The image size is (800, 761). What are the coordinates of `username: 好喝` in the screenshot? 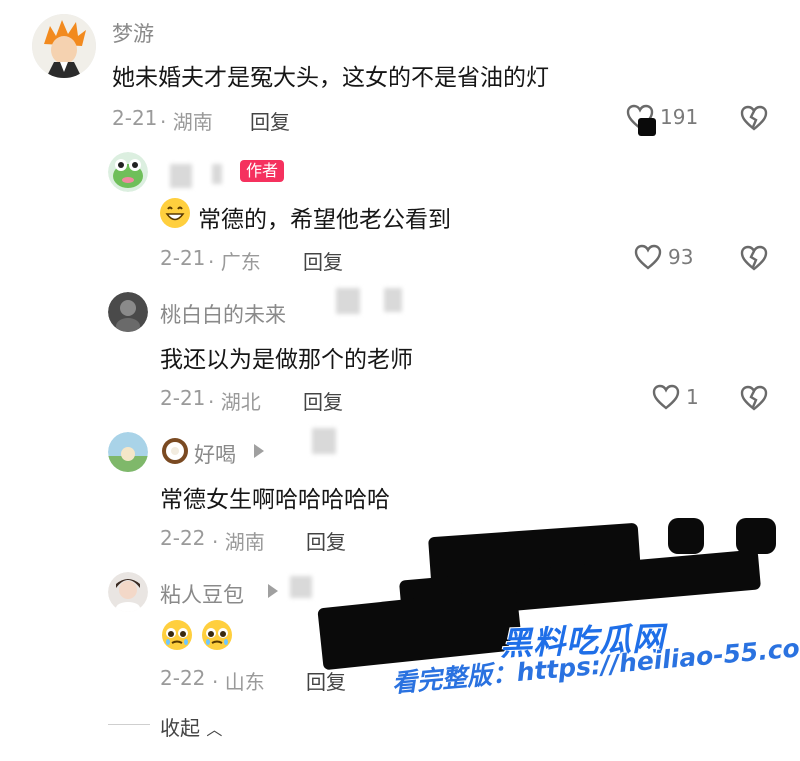 It's located at (215, 454).